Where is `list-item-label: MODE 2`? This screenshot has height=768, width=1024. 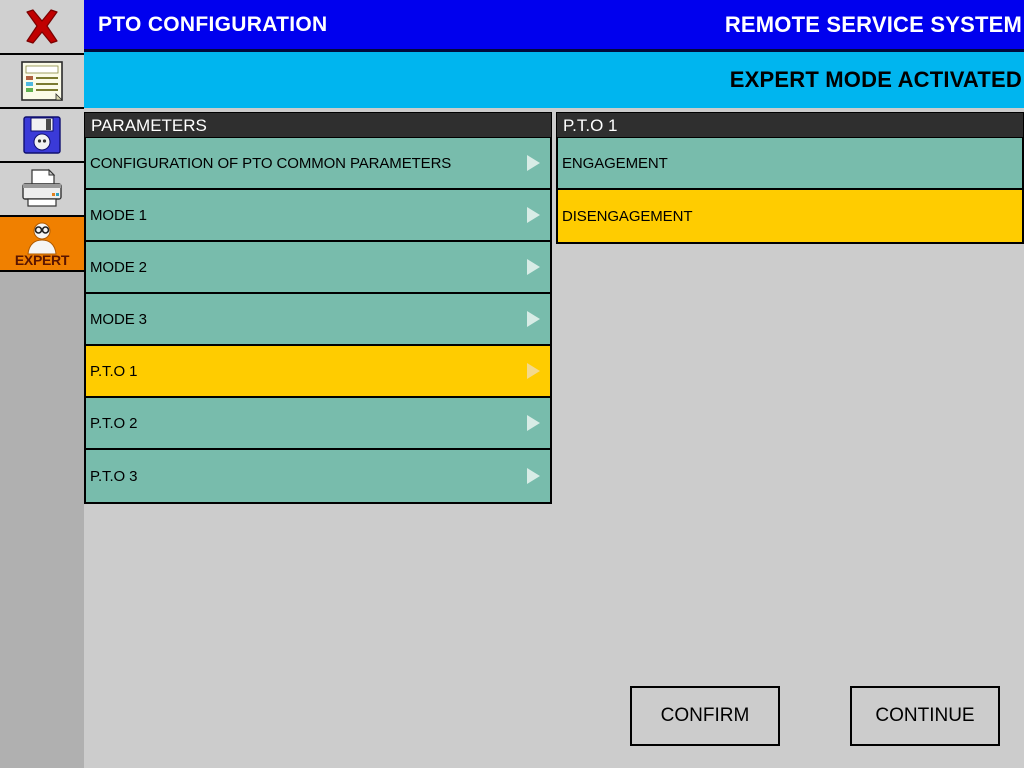 list-item-label: MODE 2 is located at coordinates (118, 267).